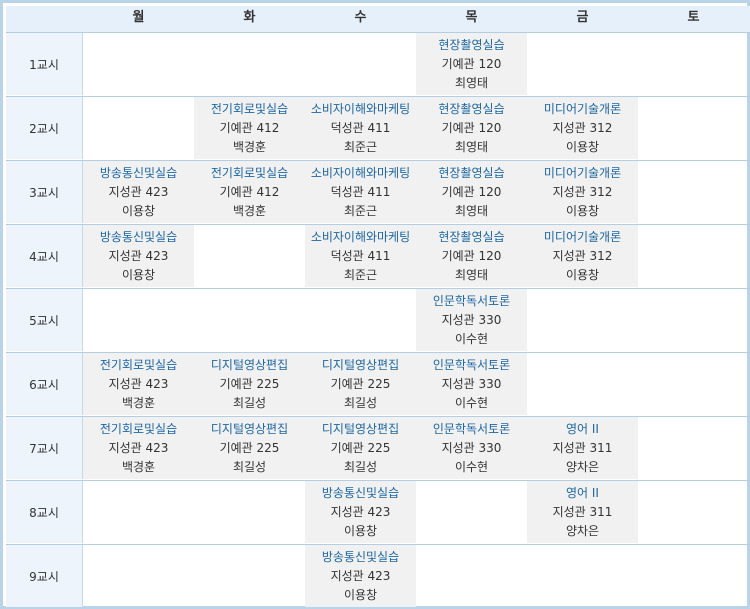 This screenshot has width=750, height=609. I want to click on period-label: 6교시, so click(44, 384).